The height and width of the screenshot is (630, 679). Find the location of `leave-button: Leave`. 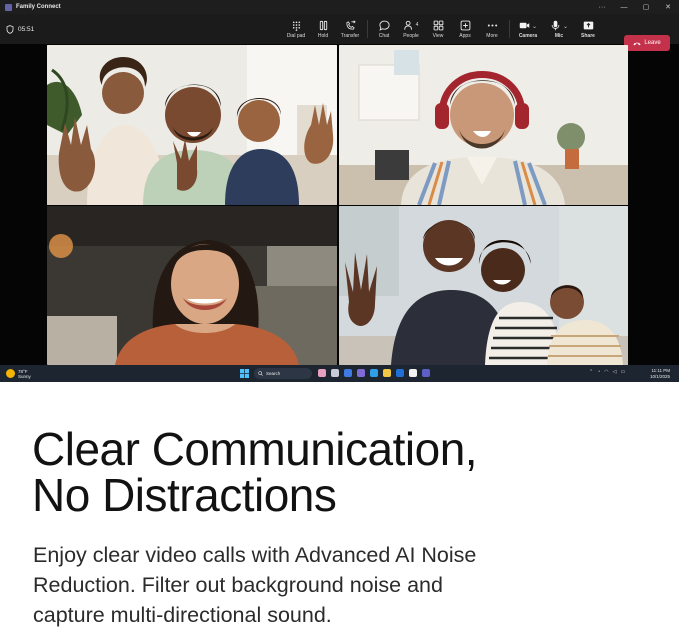

leave-button: Leave is located at coordinates (647, 43).